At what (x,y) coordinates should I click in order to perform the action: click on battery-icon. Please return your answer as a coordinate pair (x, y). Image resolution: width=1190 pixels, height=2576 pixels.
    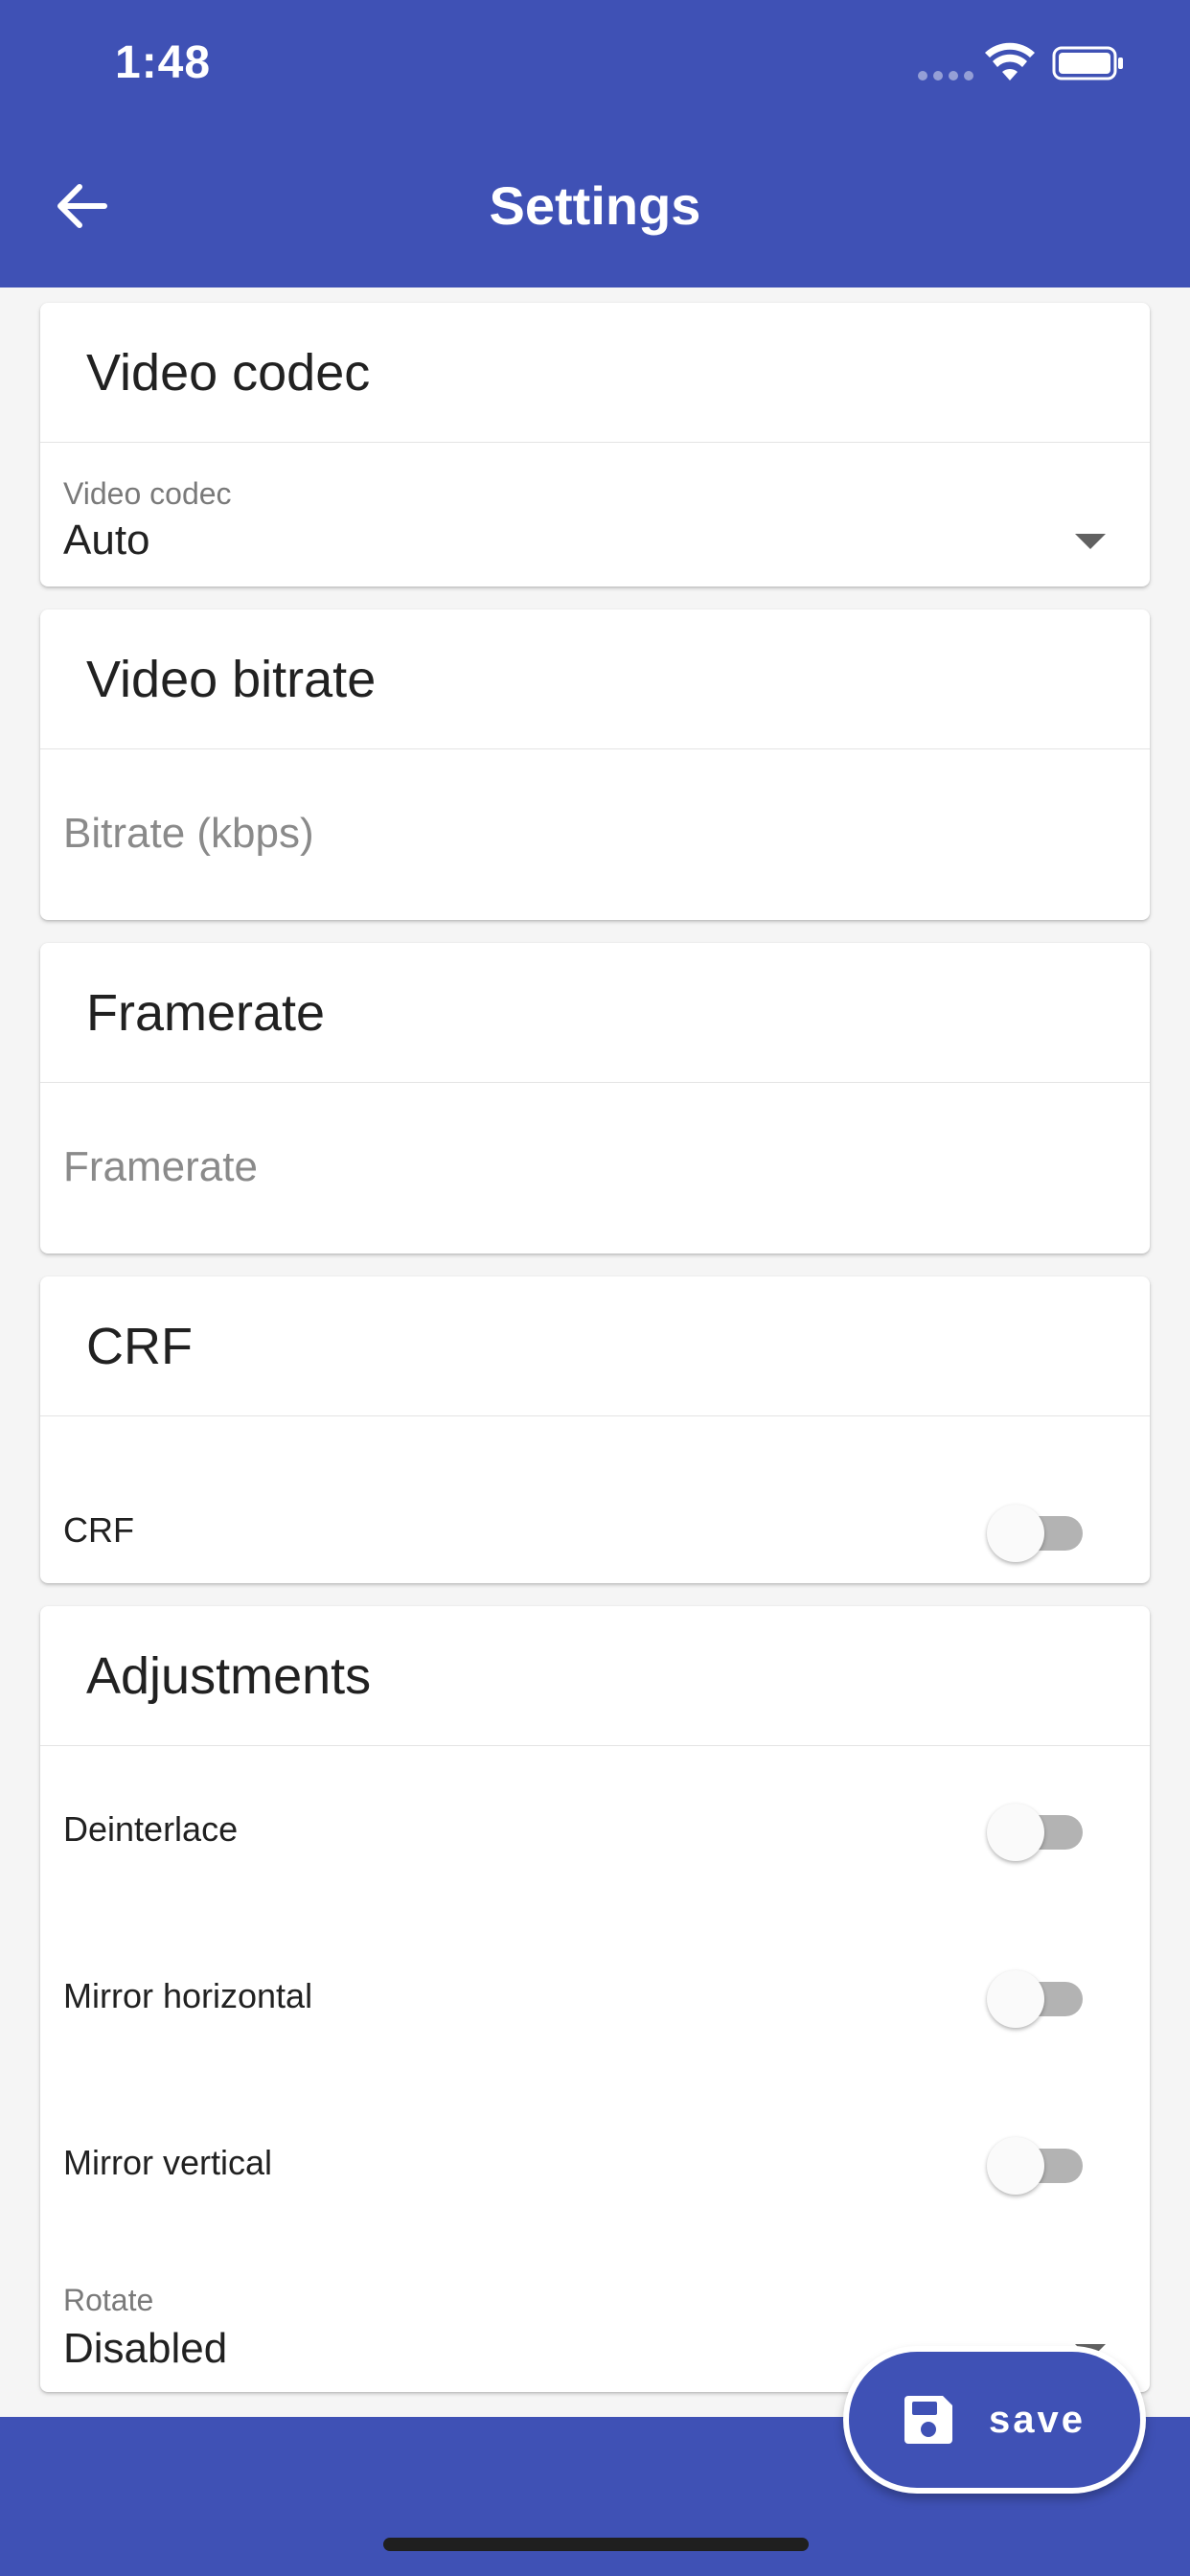
    Looking at the image, I should click on (1088, 63).